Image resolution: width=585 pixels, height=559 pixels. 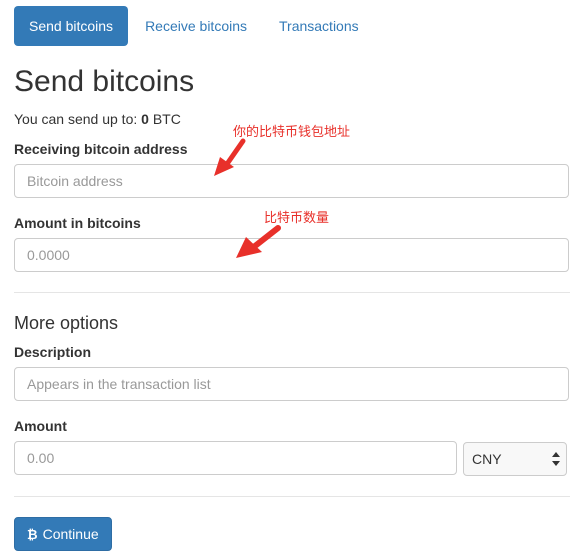 I want to click on description-label: Description, so click(x=53, y=352).